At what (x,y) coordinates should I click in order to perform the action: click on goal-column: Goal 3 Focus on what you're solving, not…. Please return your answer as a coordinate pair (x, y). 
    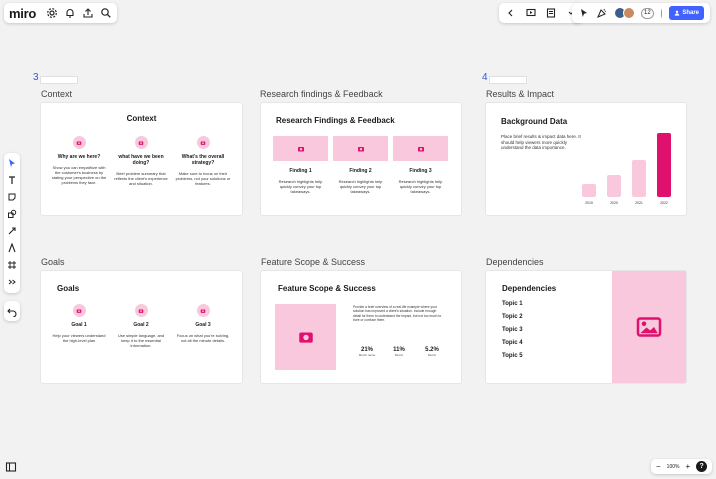
    Looking at the image, I should click on (203, 323).